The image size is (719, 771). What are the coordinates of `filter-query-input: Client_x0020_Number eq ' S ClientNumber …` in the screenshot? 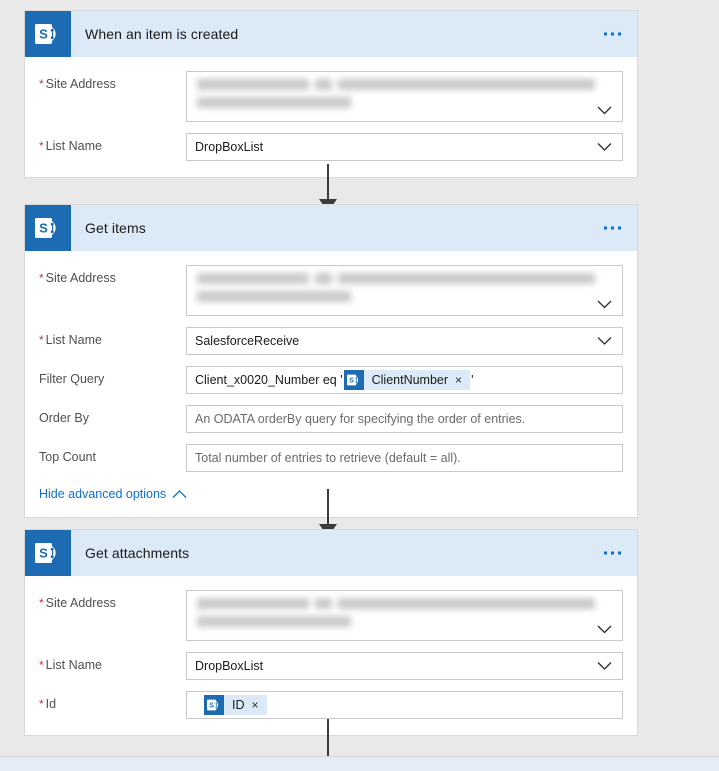 It's located at (404, 380).